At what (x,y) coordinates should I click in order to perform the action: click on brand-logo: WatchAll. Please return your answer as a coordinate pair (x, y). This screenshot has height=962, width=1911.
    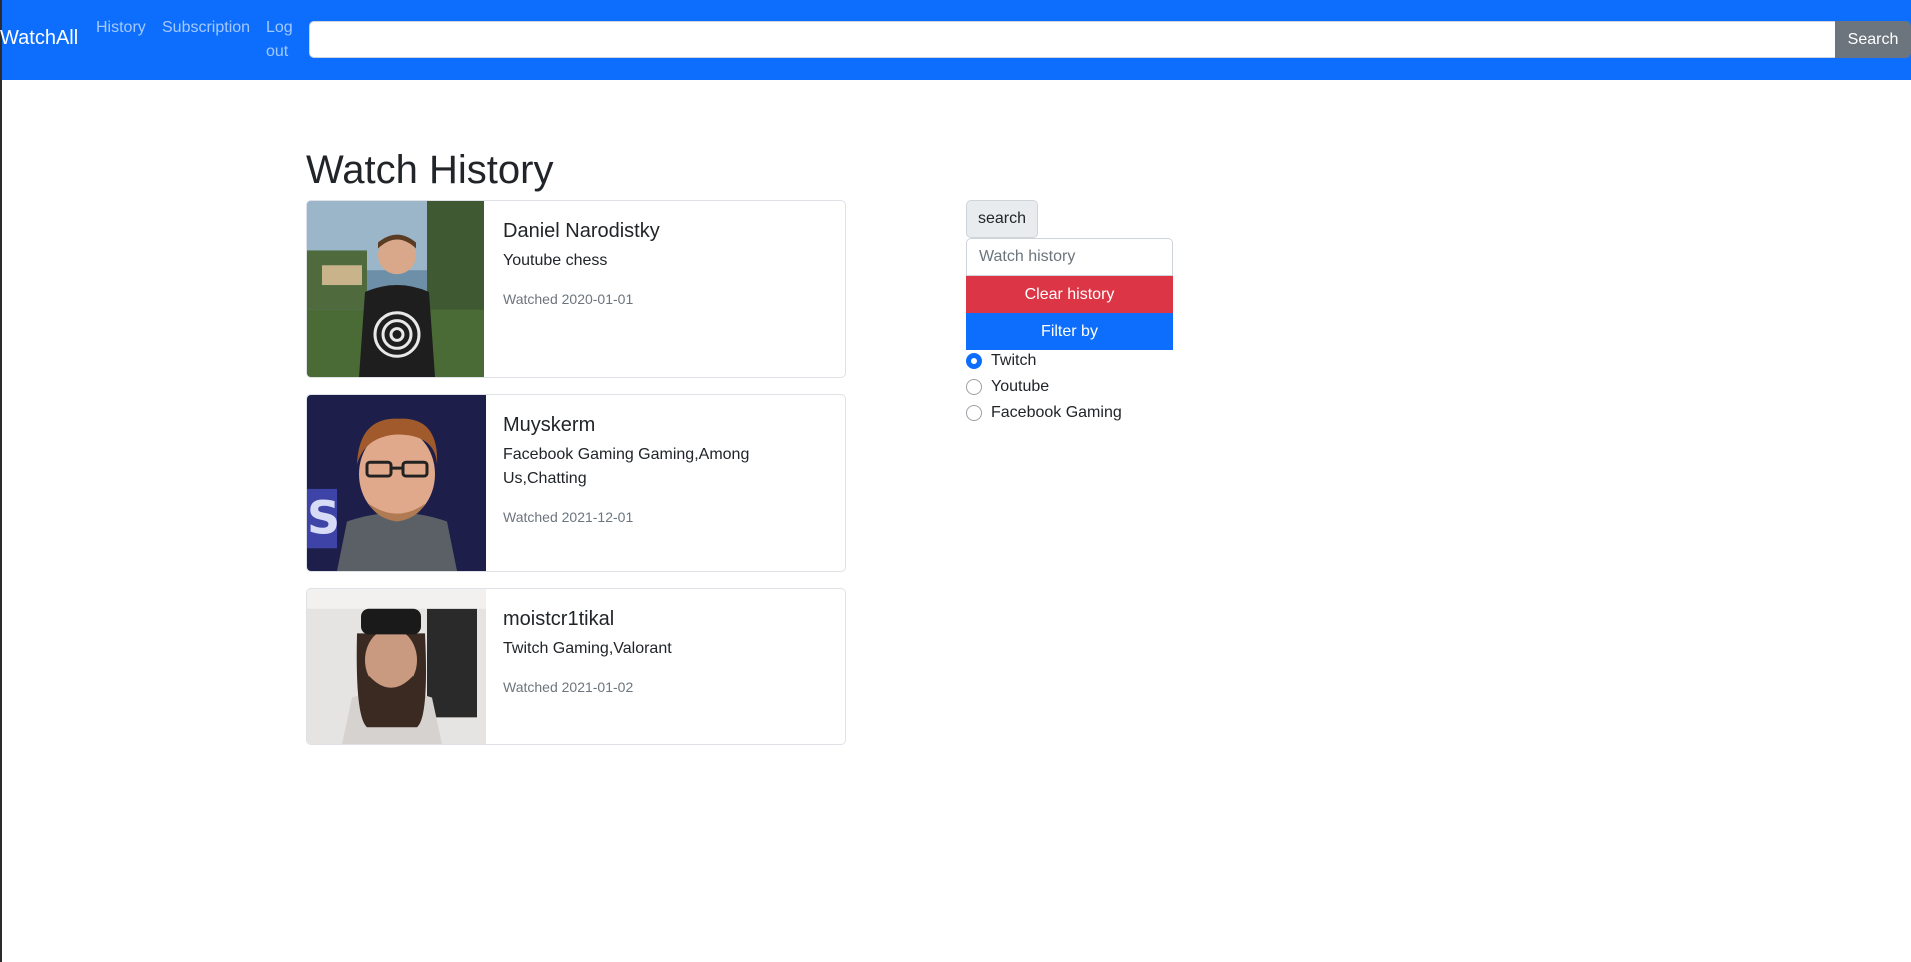
    Looking at the image, I should click on (39, 38).